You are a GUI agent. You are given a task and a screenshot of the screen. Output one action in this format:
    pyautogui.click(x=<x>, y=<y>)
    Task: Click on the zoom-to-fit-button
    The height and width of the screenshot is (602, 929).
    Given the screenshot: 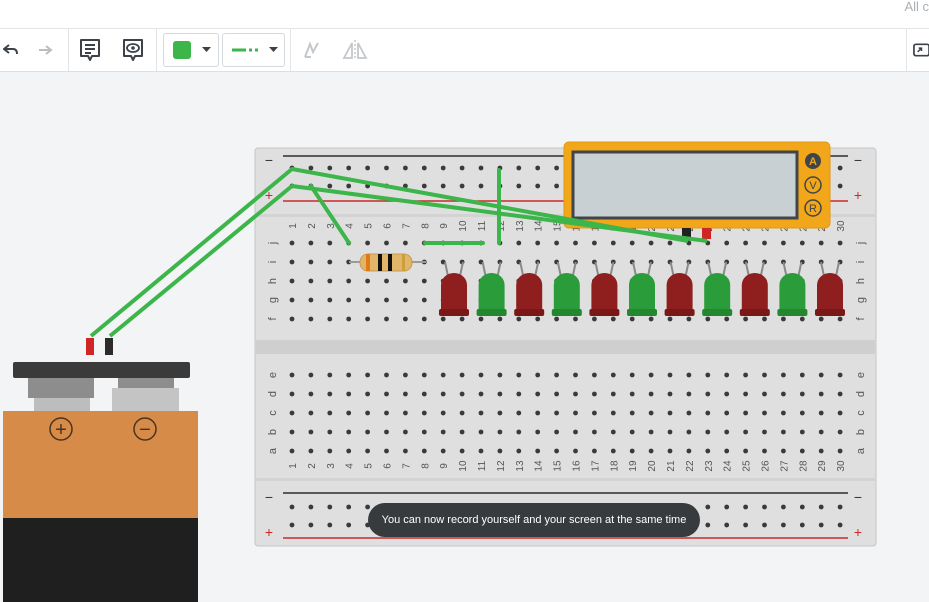 What is the action you would take?
    pyautogui.click(x=917, y=50)
    